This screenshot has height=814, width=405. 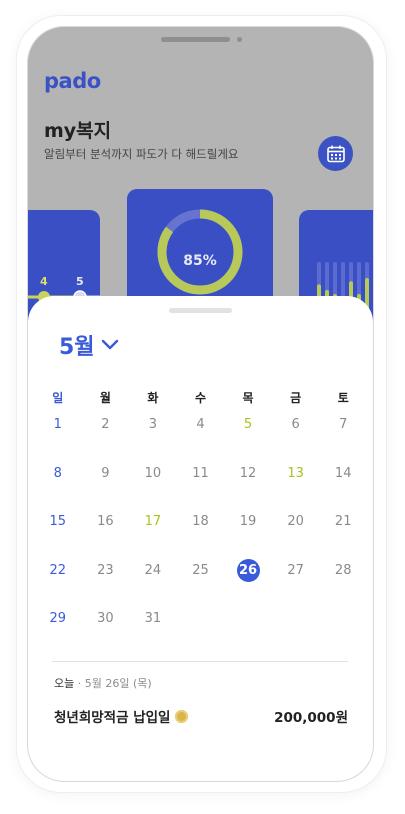 What do you see at coordinates (77, 347) in the screenshot?
I see `month-label: 5월` at bounding box center [77, 347].